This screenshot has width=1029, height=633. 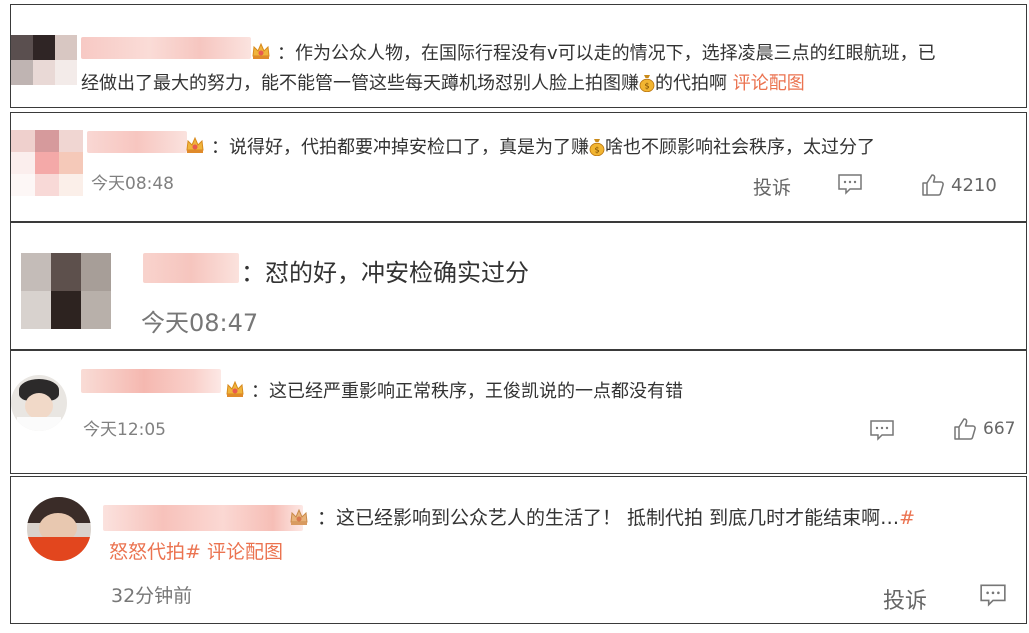 I want to click on comment-text-line2: 怒怒代拍# 评论配图, so click(x=196, y=550).